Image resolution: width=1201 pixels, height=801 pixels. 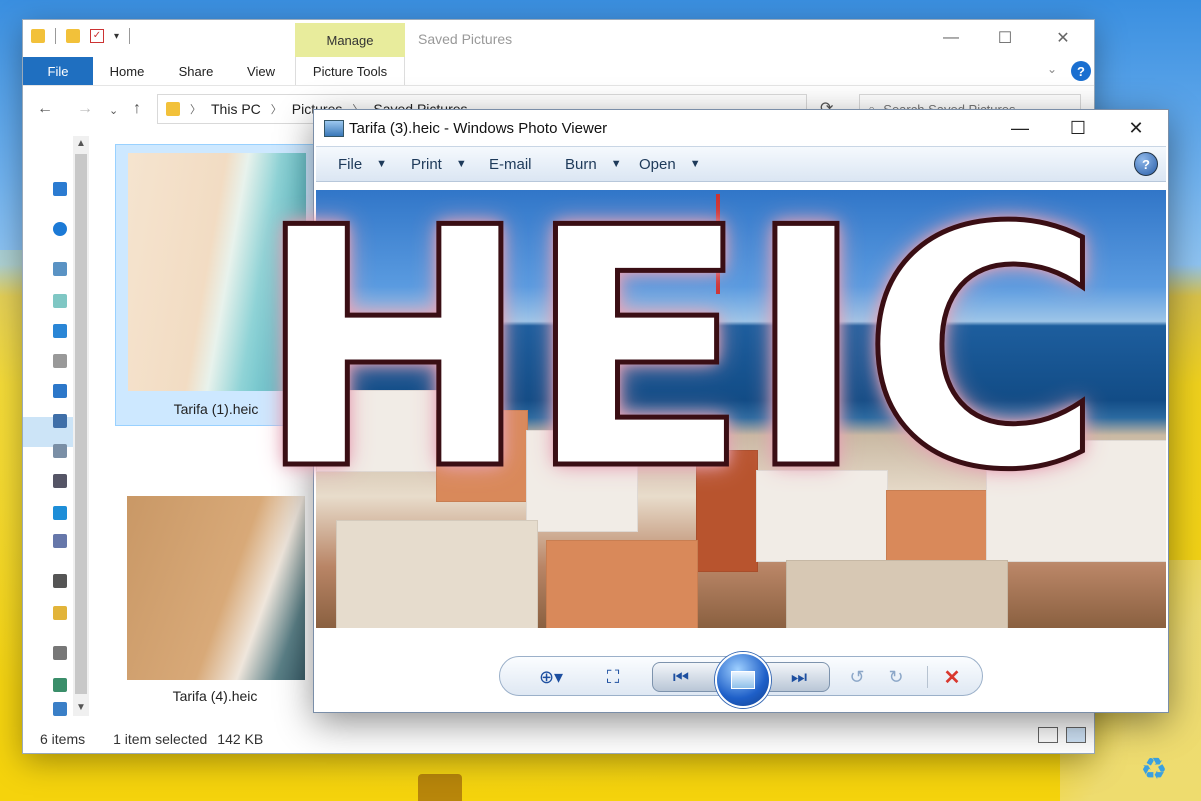 What do you see at coordinates (60, 481) in the screenshot?
I see `videos-icon` at bounding box center [60, 481].